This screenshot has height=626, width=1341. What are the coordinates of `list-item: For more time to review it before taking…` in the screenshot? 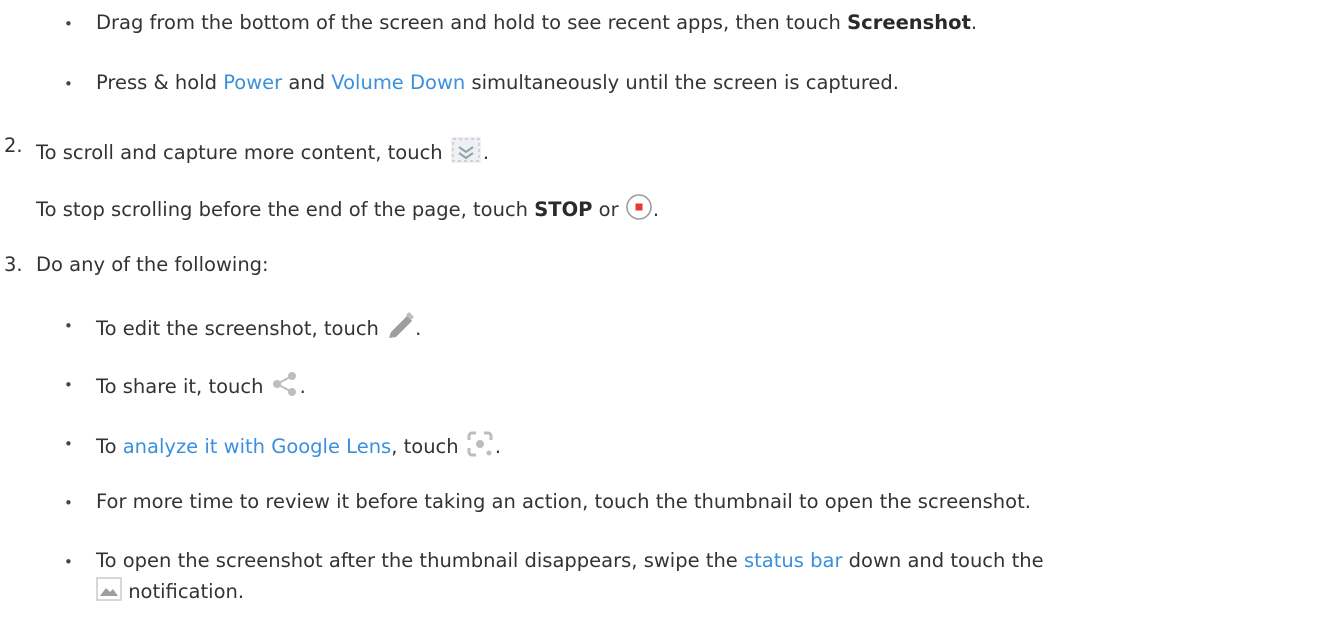 It's located at (563, 501).